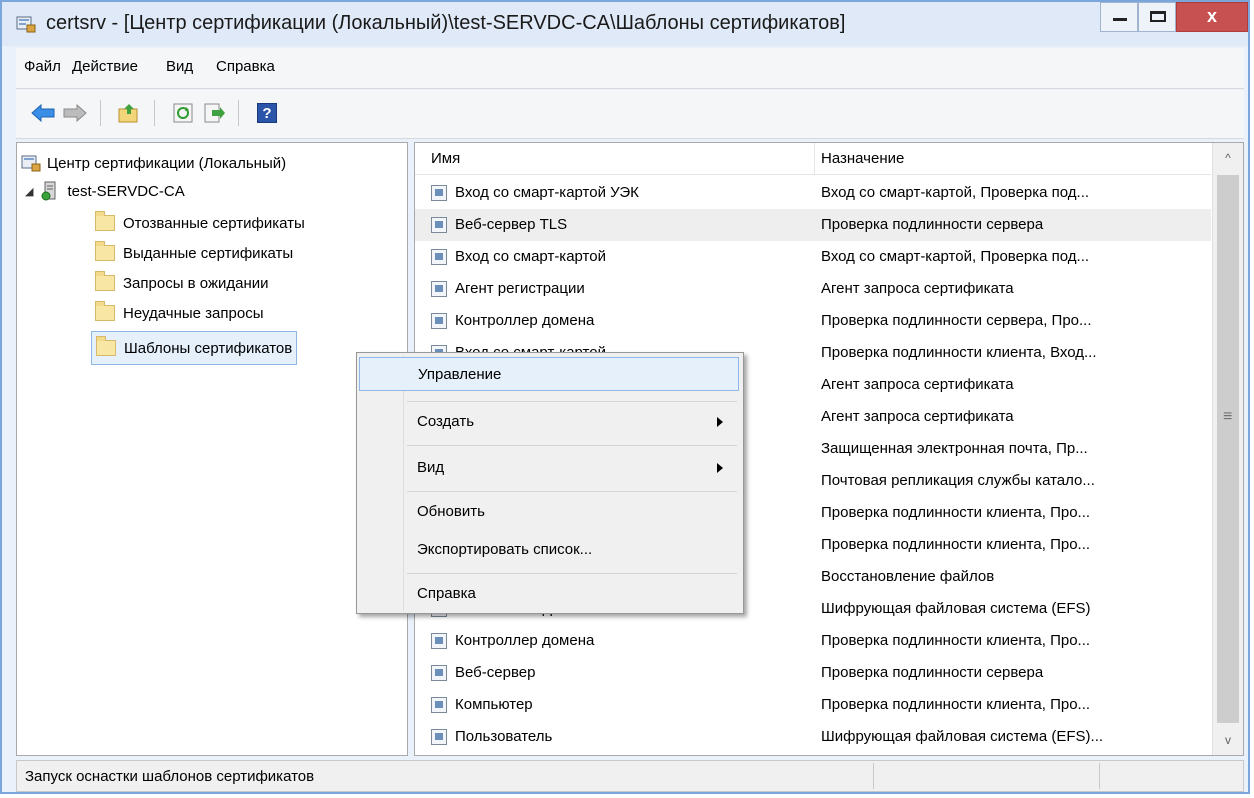  I want to click on tree-folder-issued: Выданные сертификаты, so click(194, 253).